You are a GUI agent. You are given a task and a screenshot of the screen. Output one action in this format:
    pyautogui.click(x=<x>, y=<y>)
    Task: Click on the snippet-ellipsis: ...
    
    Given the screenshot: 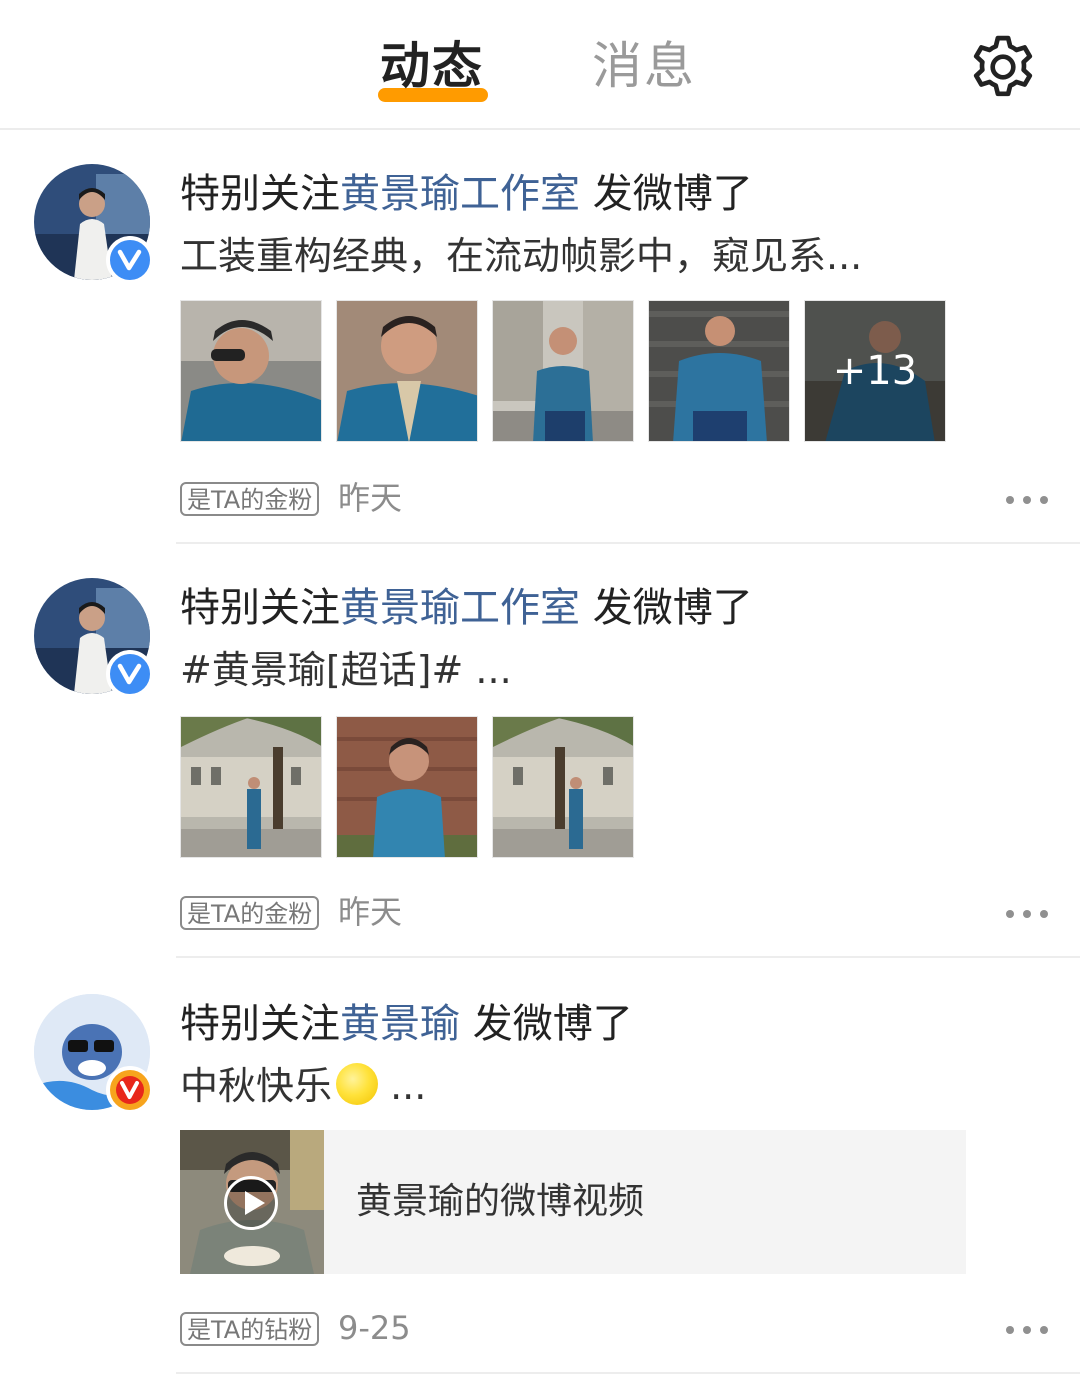 What is the action you would take?
    pyautogui.click(x=402, y=1086)
    